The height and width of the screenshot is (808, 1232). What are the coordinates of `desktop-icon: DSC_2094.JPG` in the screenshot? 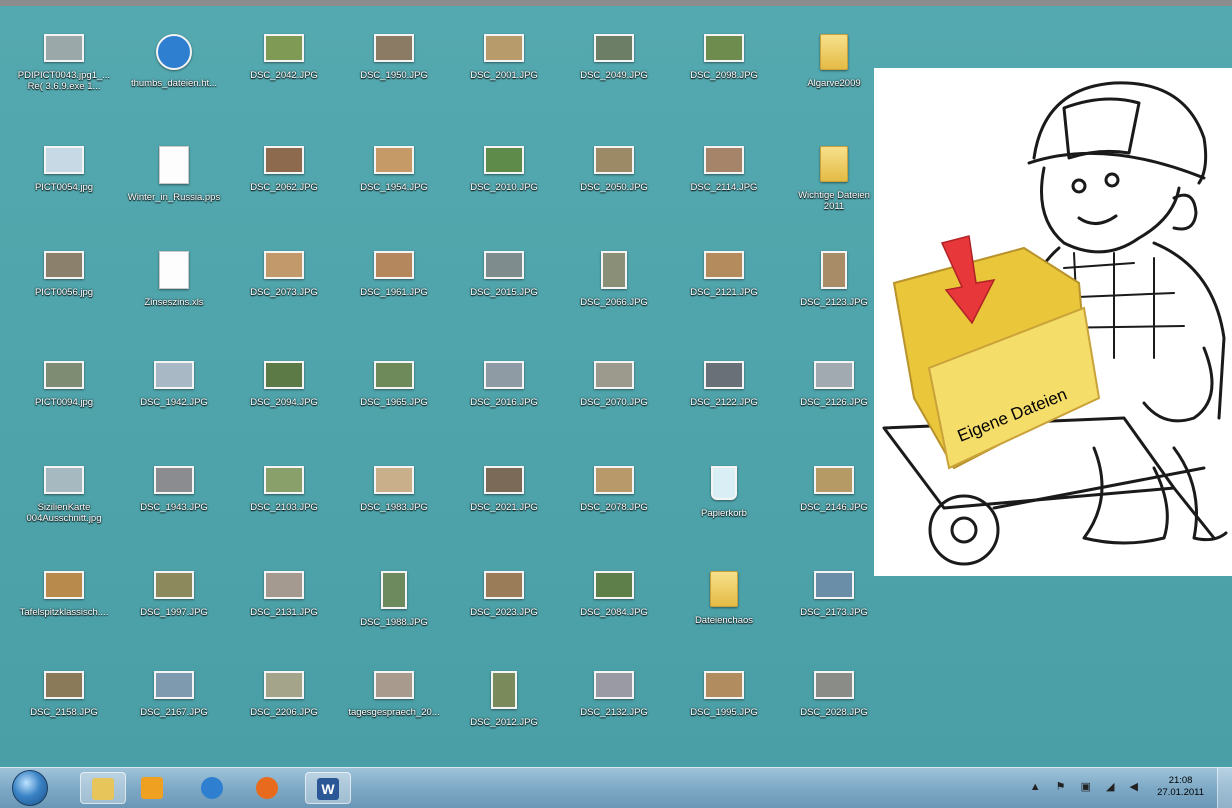 It's located at (284, 384).